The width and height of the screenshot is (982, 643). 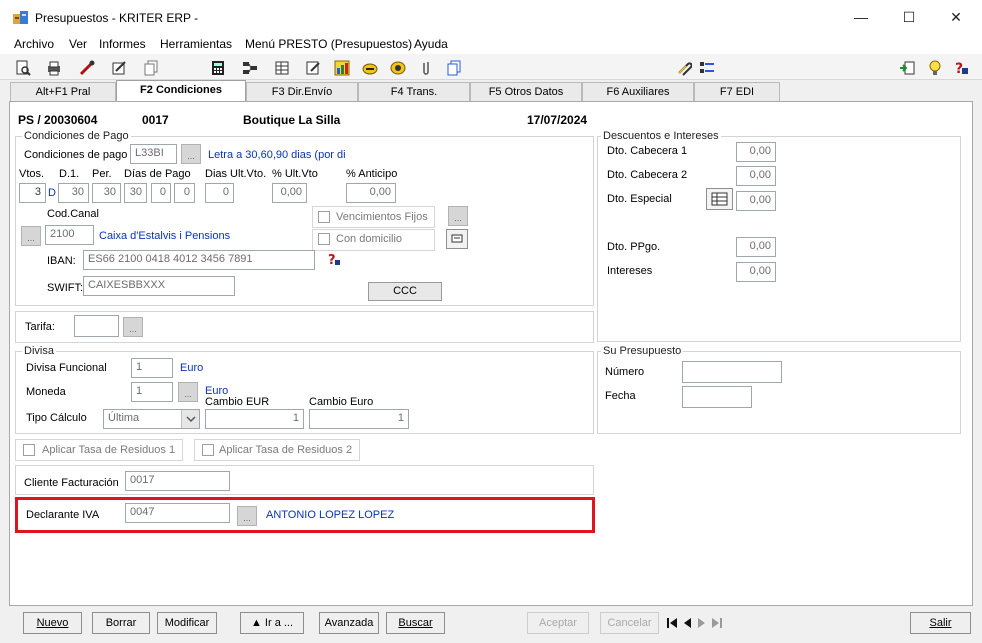 What do you see at coordinates (940, 623) in the screenshot?
I see `salir-button: Salir` at bounding box center [940, 623].